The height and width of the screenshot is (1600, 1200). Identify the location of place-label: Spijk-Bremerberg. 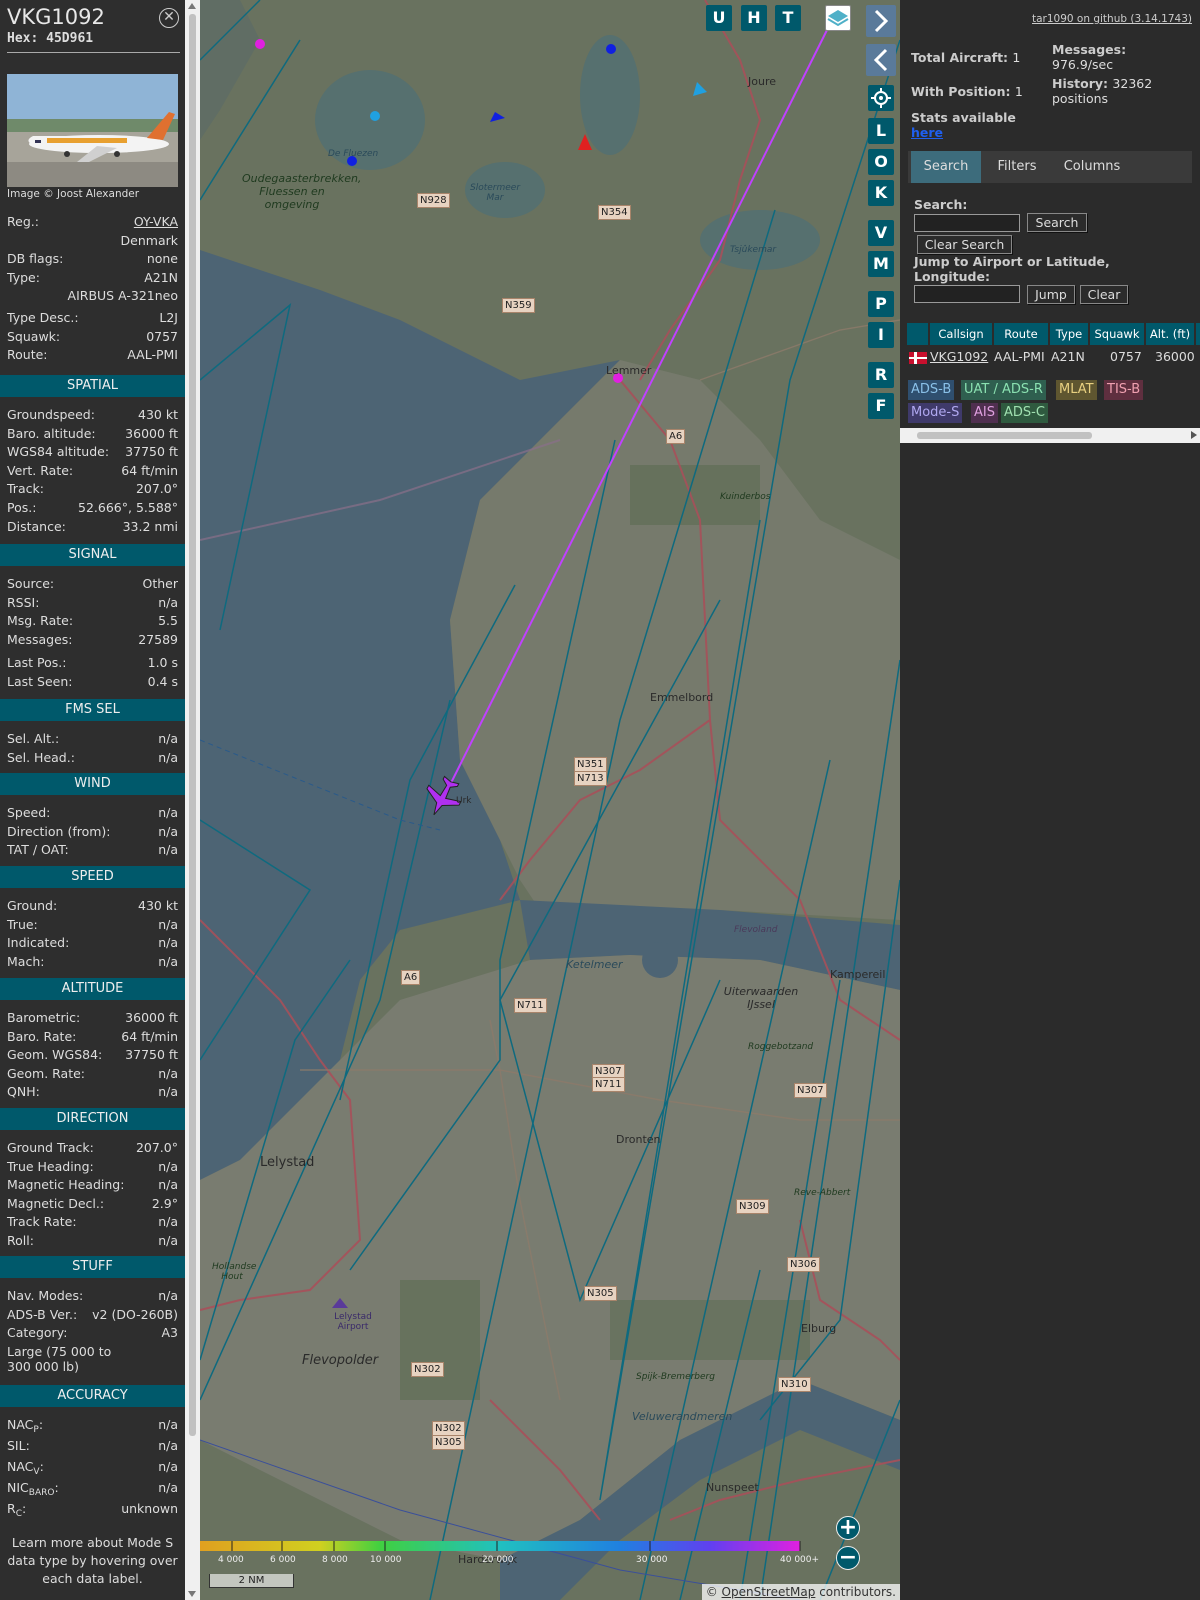
(675, 1377).